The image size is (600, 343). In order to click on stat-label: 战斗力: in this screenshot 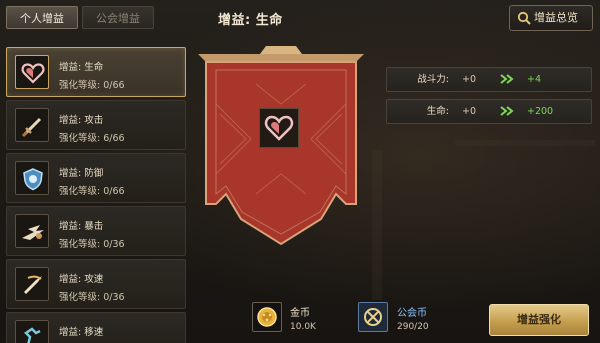, I will do `click(433, 79)`.